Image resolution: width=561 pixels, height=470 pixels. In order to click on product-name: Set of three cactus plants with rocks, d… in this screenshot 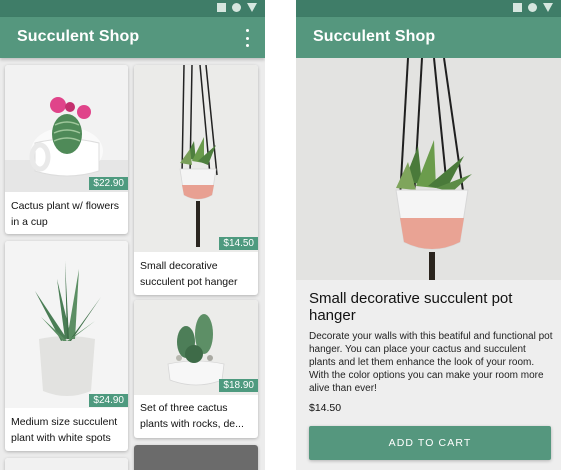, I will do `click(192, 416)`.